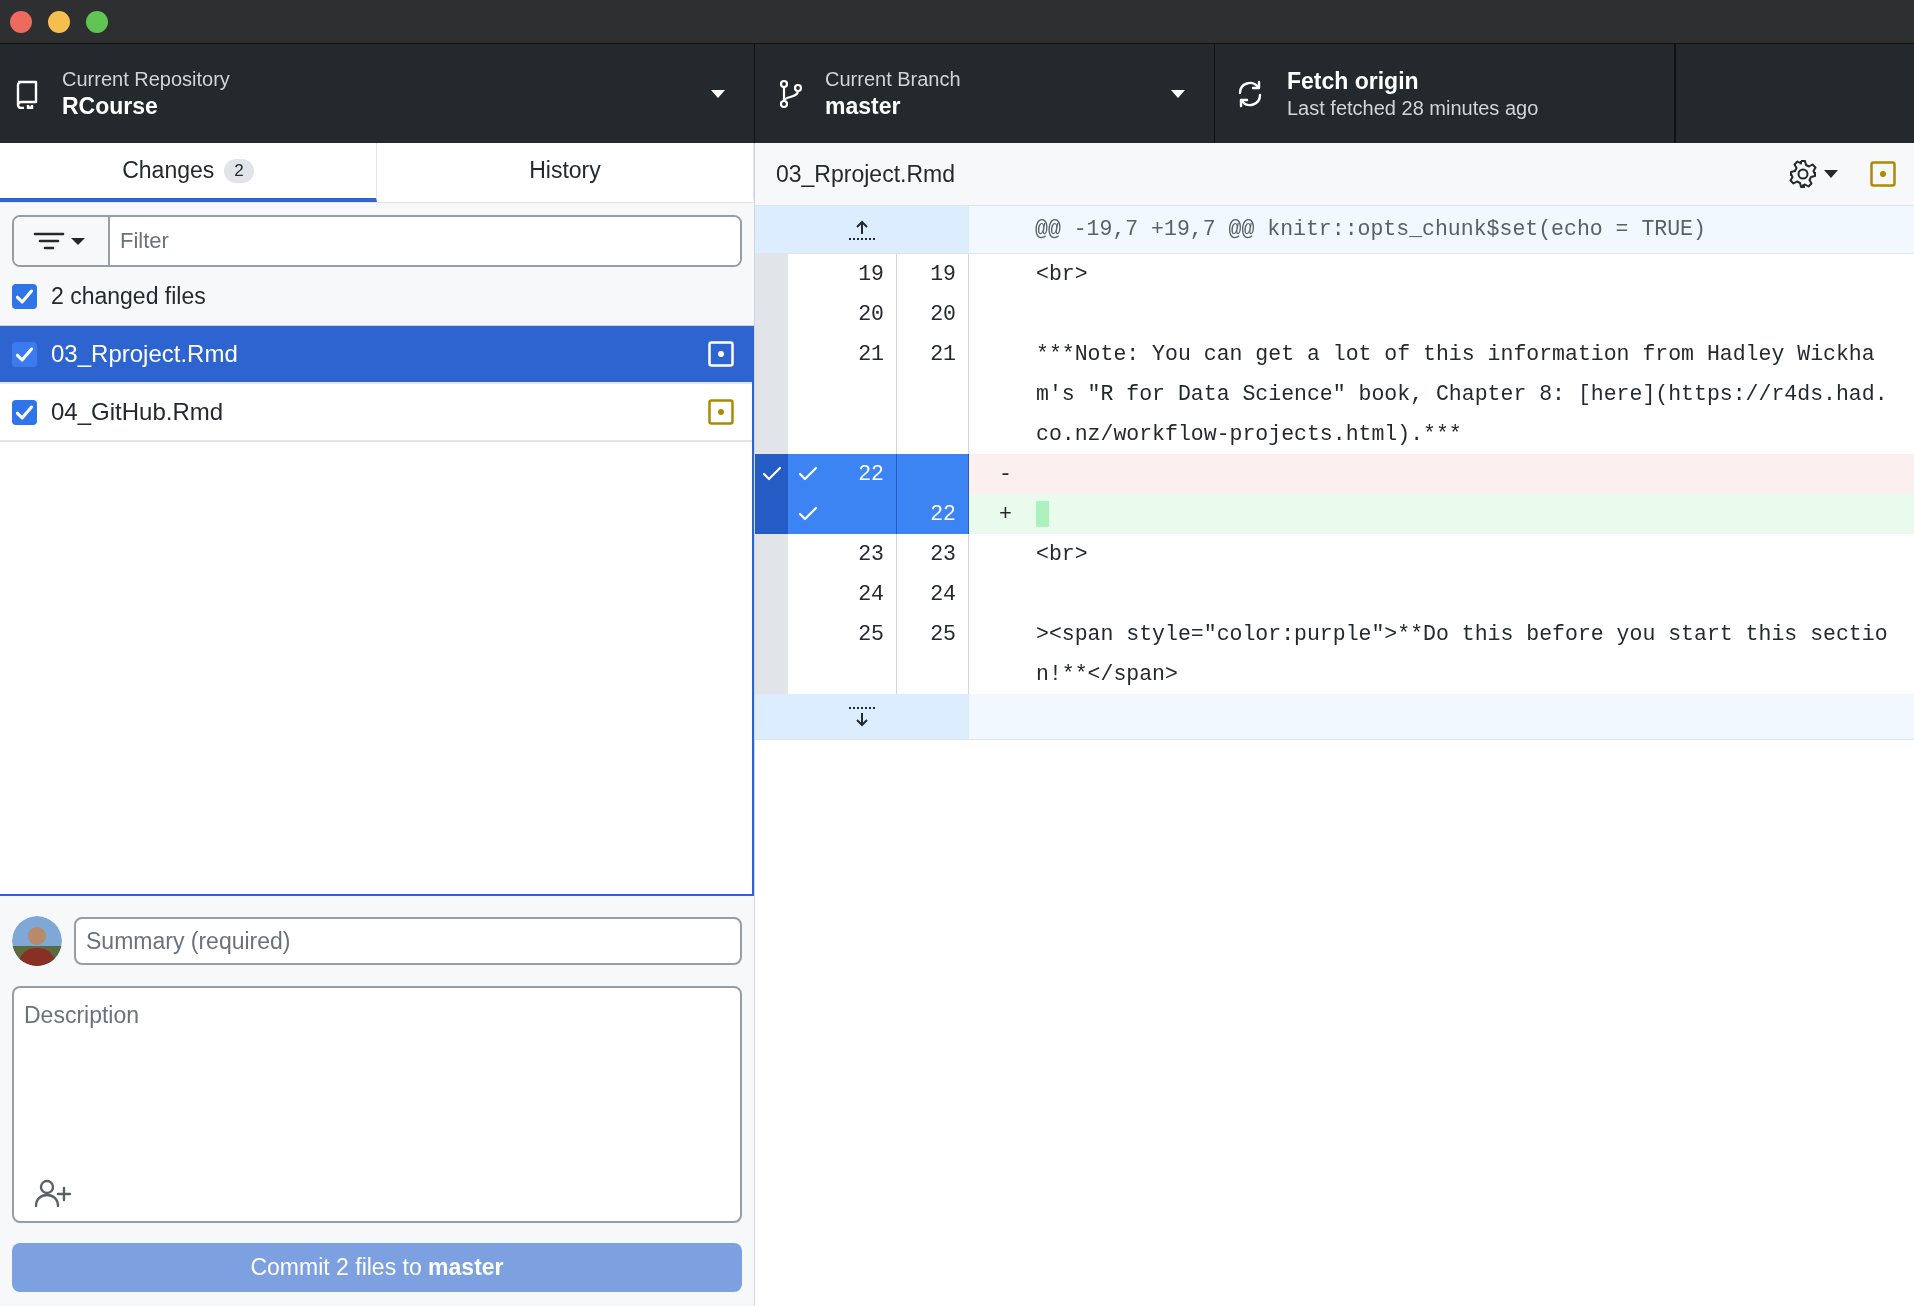 Image resolution: width=1914 pixels, height=1306 pixels. Describe the element at coordinates (1005, 514) in the screenshot. I see `diff-sign: +` at that location.